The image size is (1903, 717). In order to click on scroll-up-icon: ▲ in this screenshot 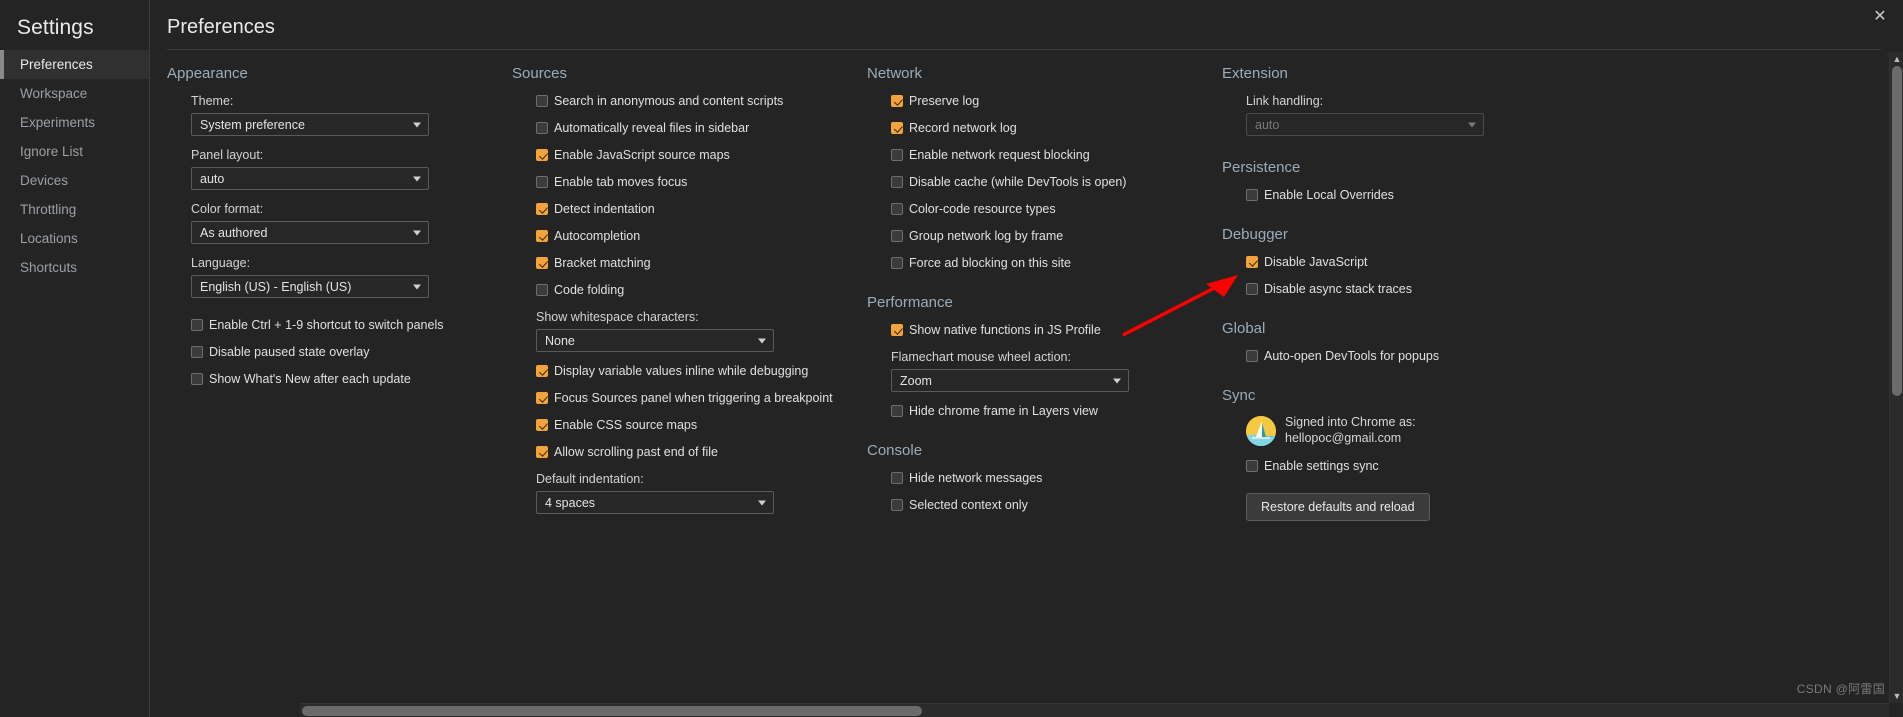, I will do `click(1896, 59)`.